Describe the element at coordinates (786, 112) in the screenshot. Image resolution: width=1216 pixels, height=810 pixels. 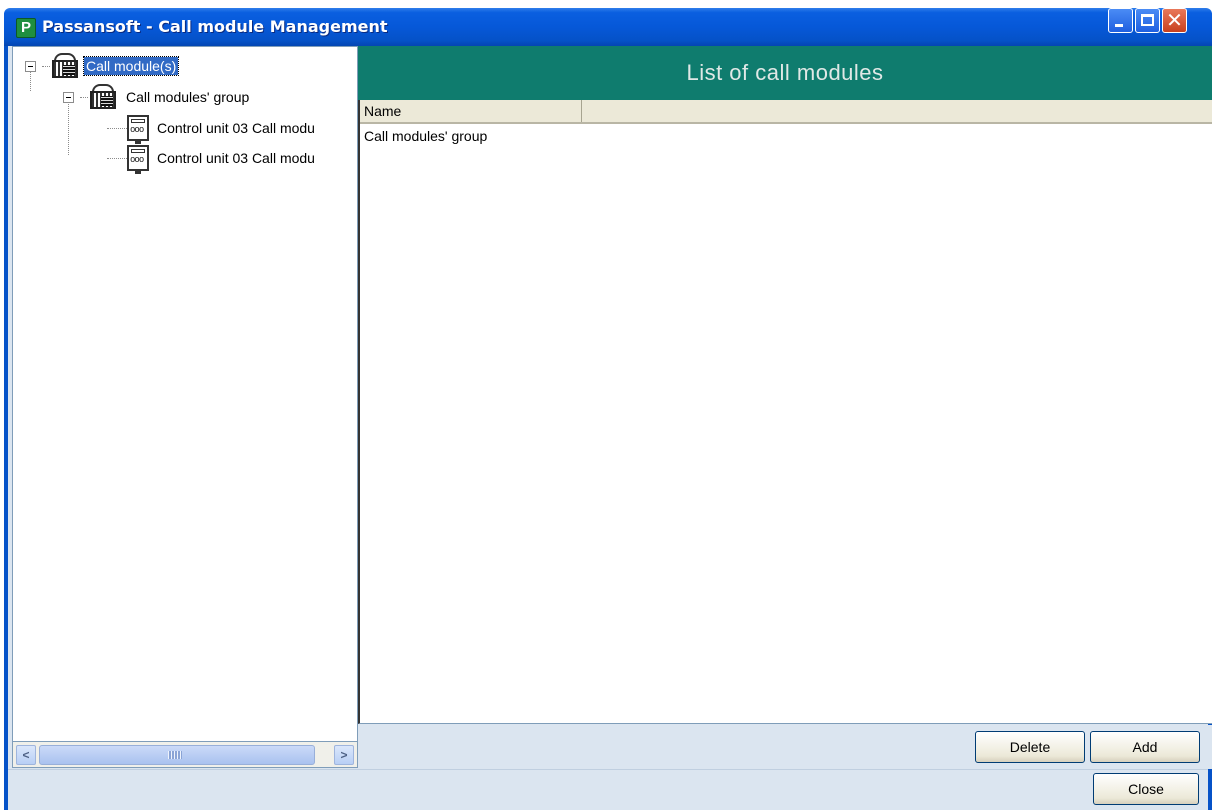
I see `list-column-header: Name` at that location.